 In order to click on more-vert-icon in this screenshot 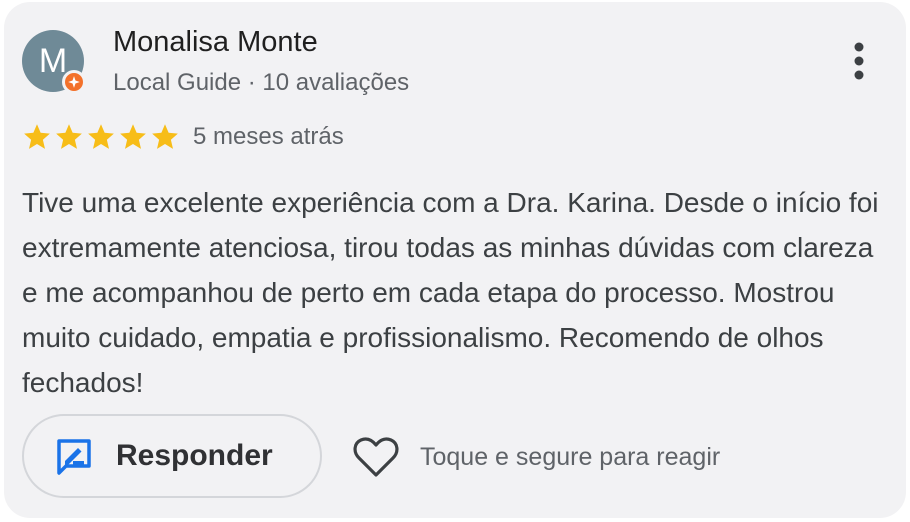, I will do `click(859, 61)`.